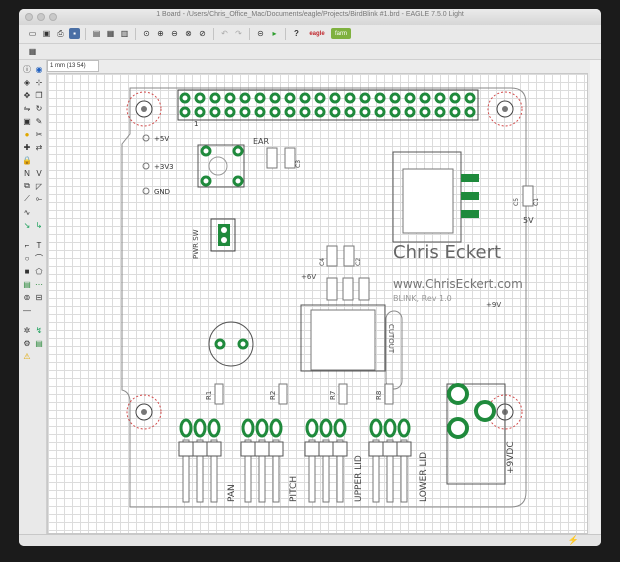 The height and width of the screenshot is (562, 620). I want to click on add-icon: ✚, so click(27, 147).